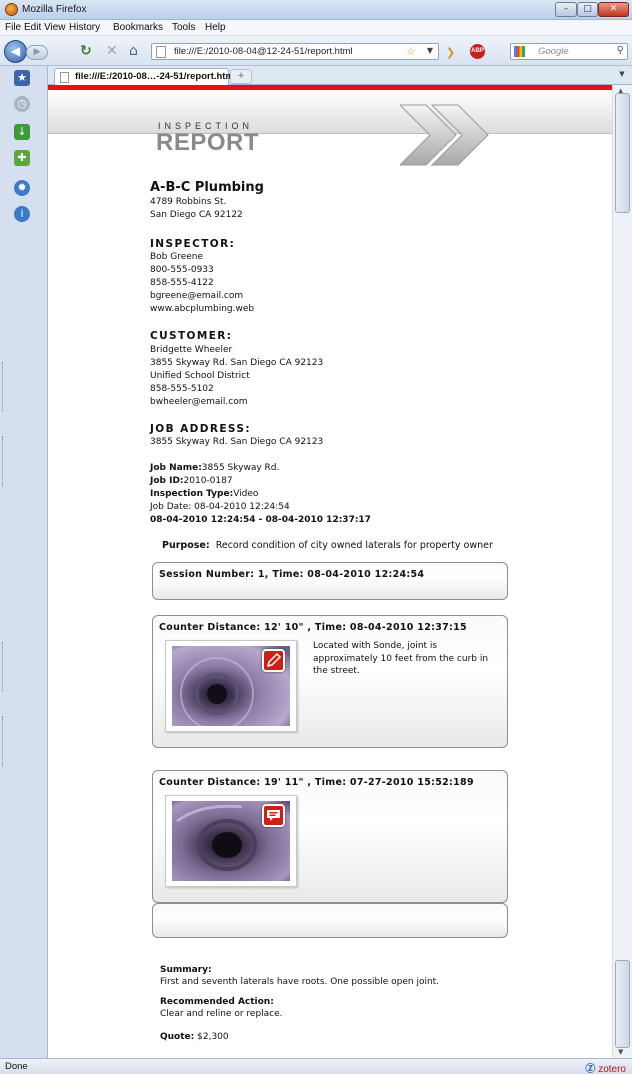 The image size is (632, 1074). What do you see at coordinates (196, 215) in the screenshot?
I see `company-address-2: San Diego CA 92122` at bounding box center [196, 215].